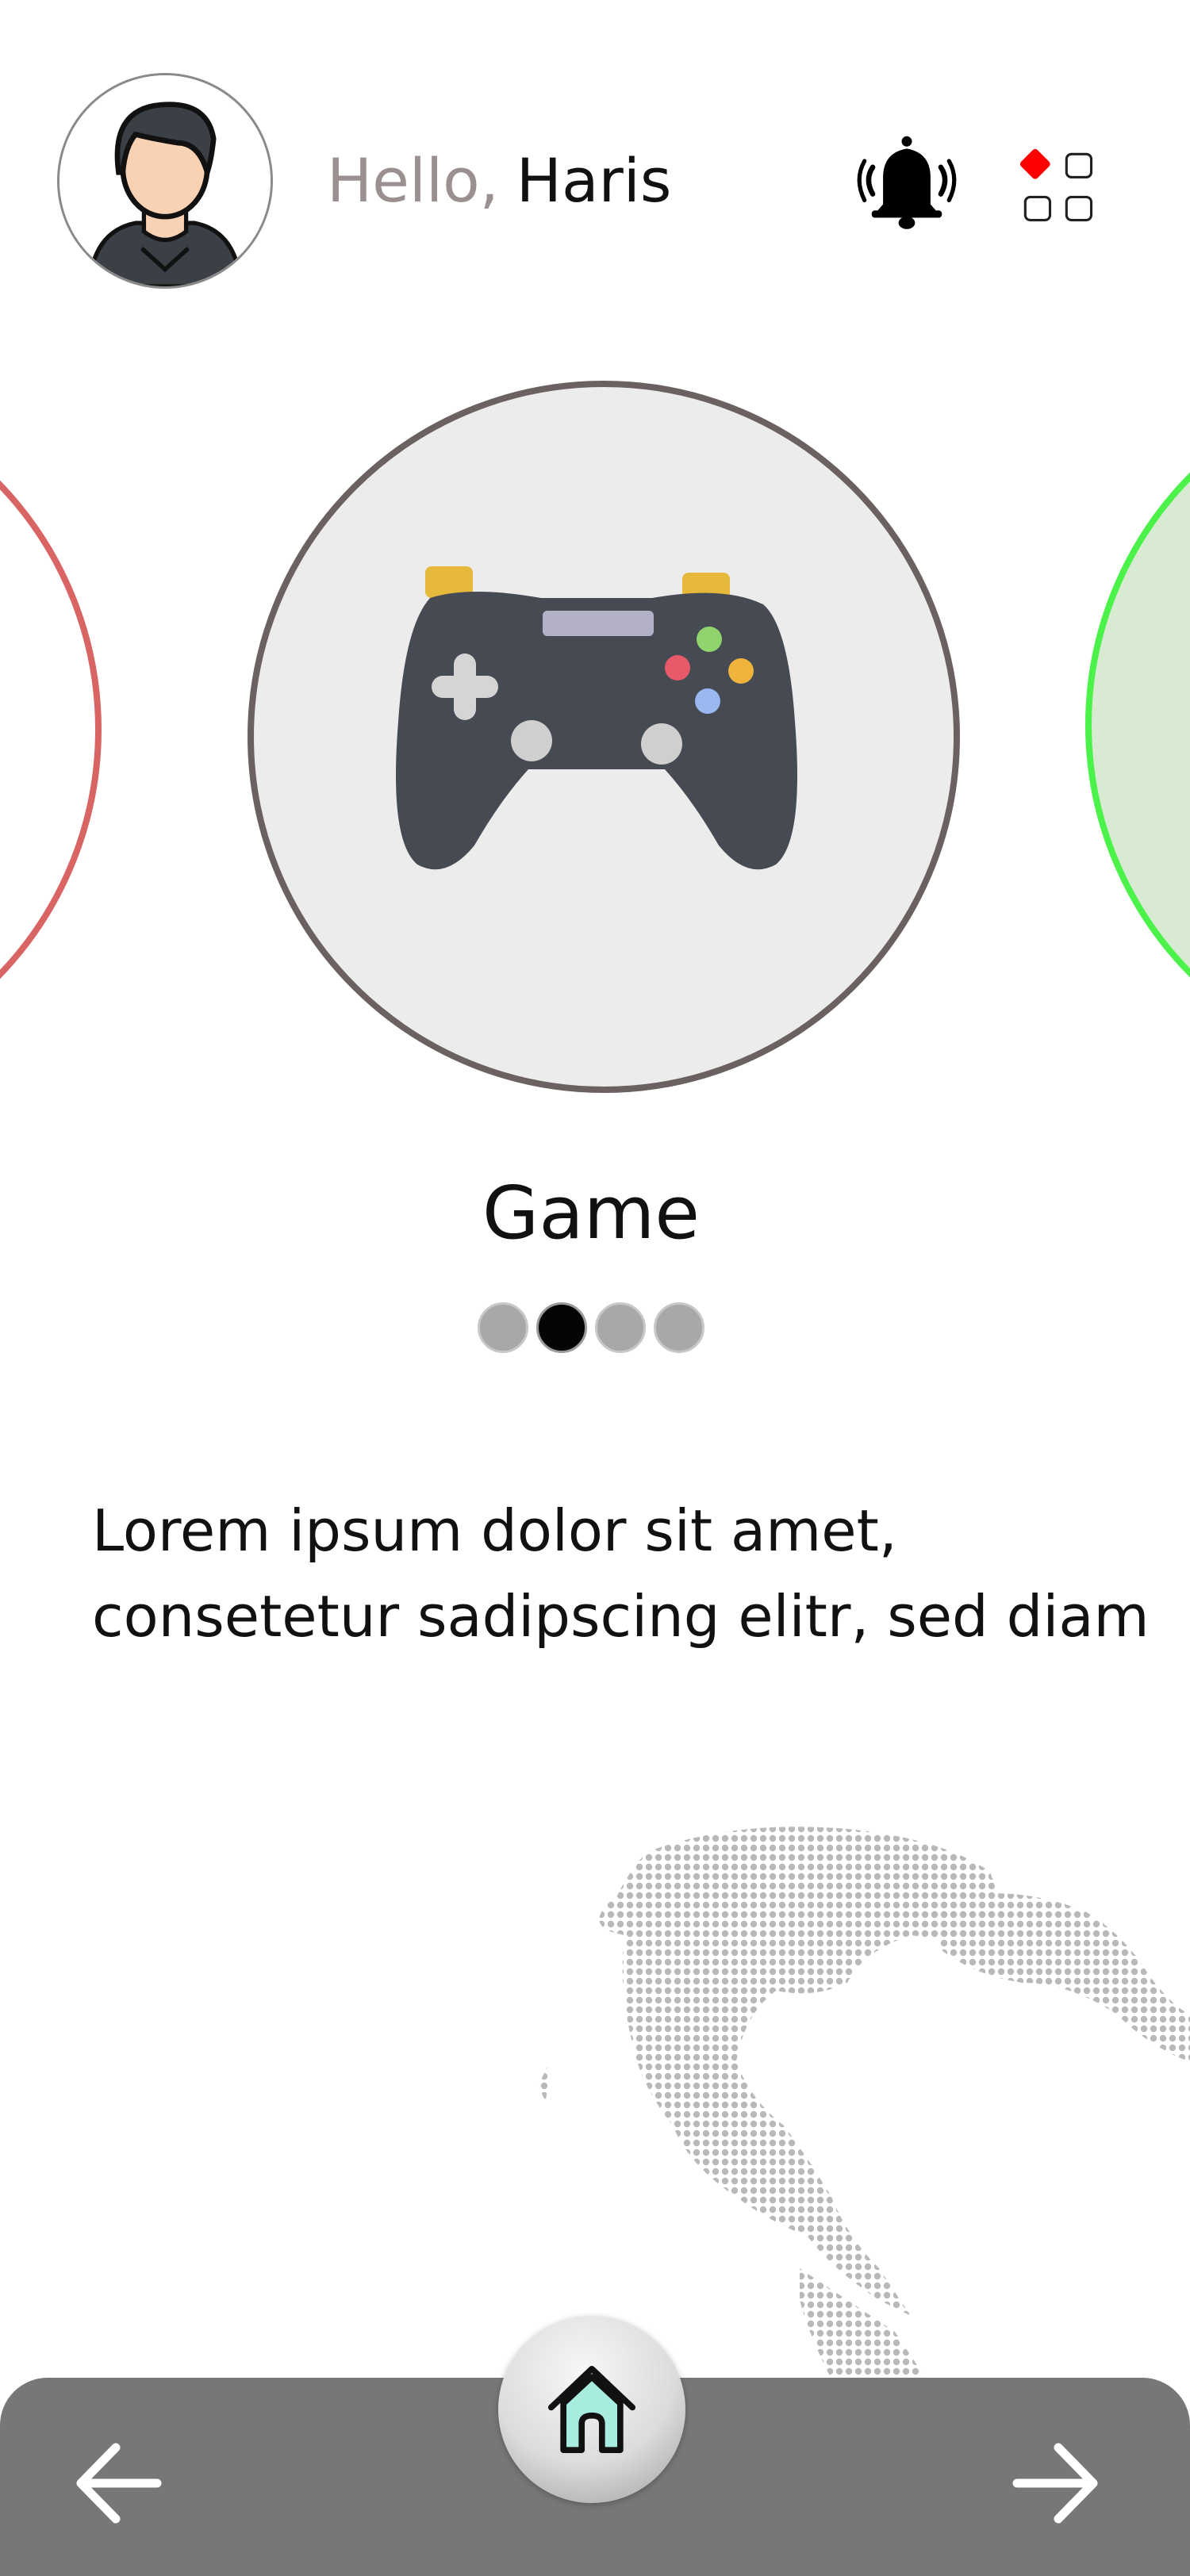  I want to click on back-button, so click(119, 2484).